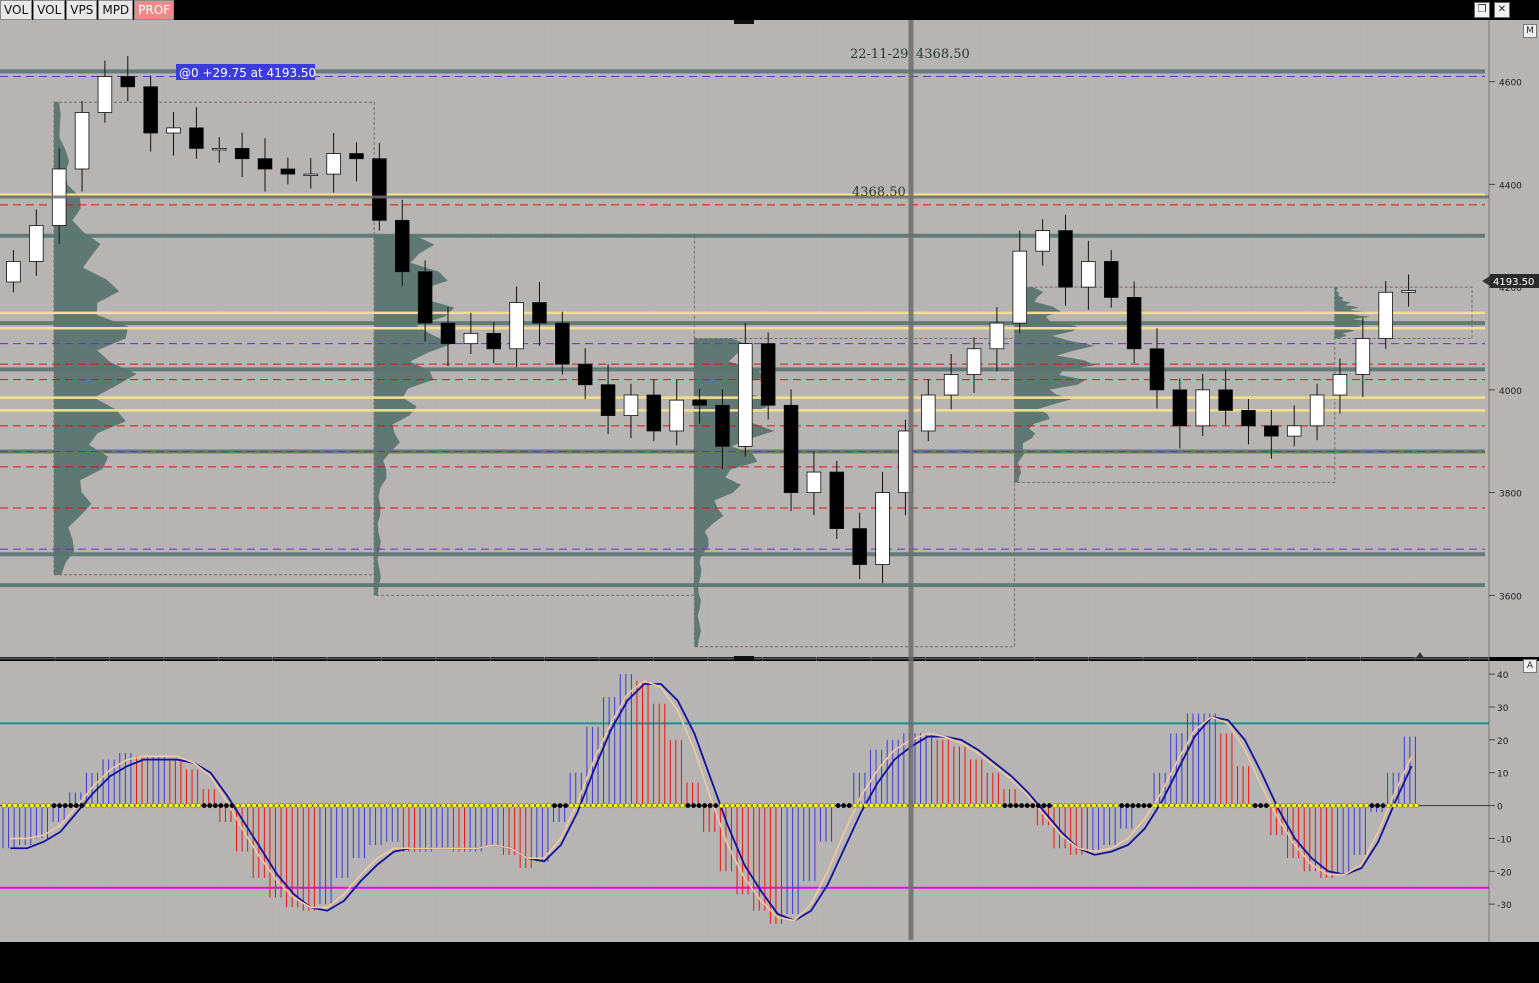 The image size is (1539, 983). What do you see at coordinates (1530, 31) in the screenshot?
I see `price-pane-tag: M` at bounding box center [1530, 31].